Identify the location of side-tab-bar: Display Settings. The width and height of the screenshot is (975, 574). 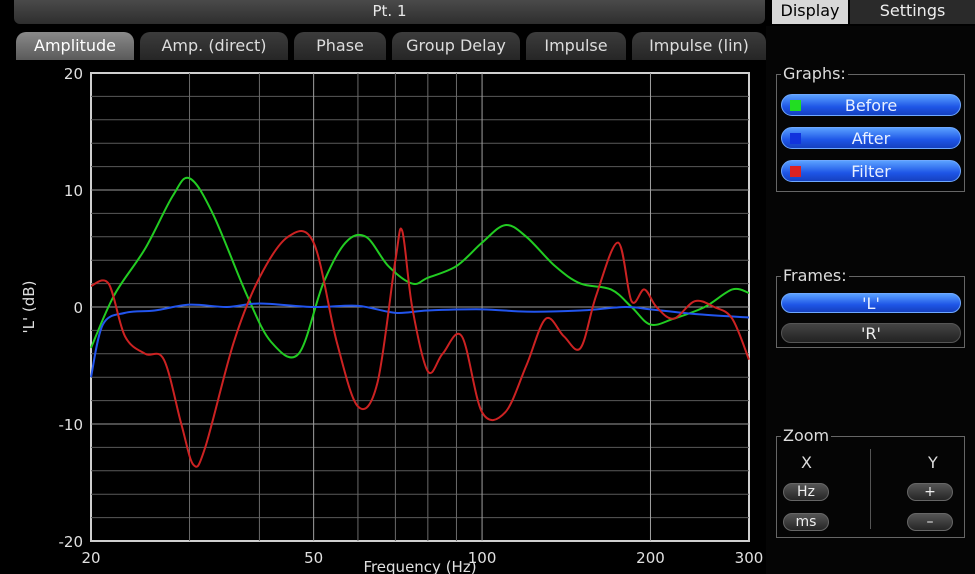
(873, 13).